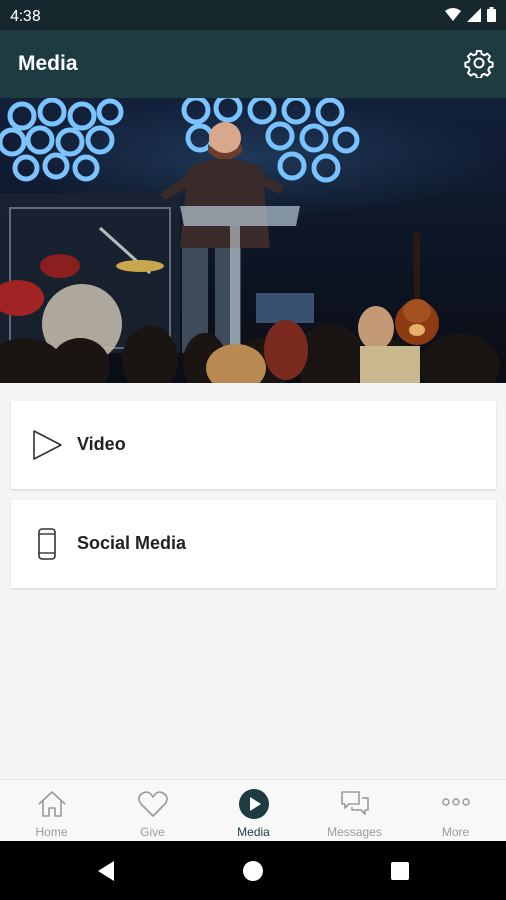 The width and height of the screenshot is (506, 900). I want to click on system-navigation-bar, so click(253, 870).